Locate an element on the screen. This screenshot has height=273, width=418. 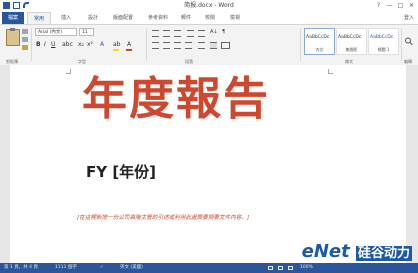
fiscal-year-line: FY [年份] is located at coordinates (121, 172).